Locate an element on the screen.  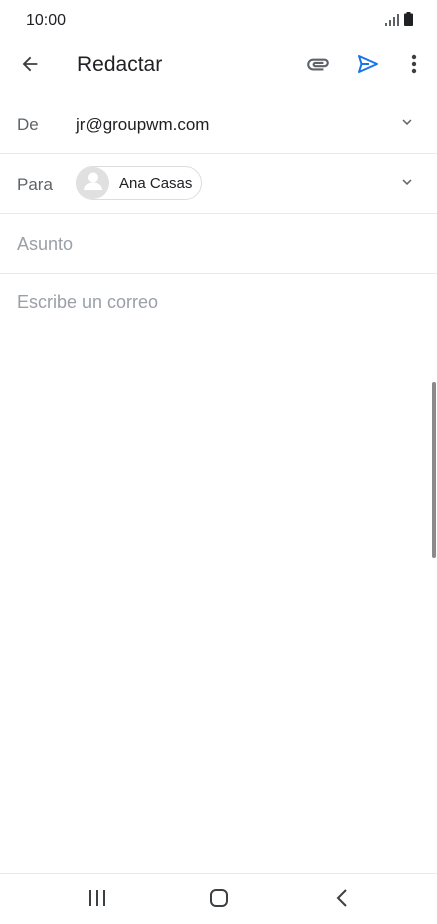
attach-button is located at coordinates (318, 66).